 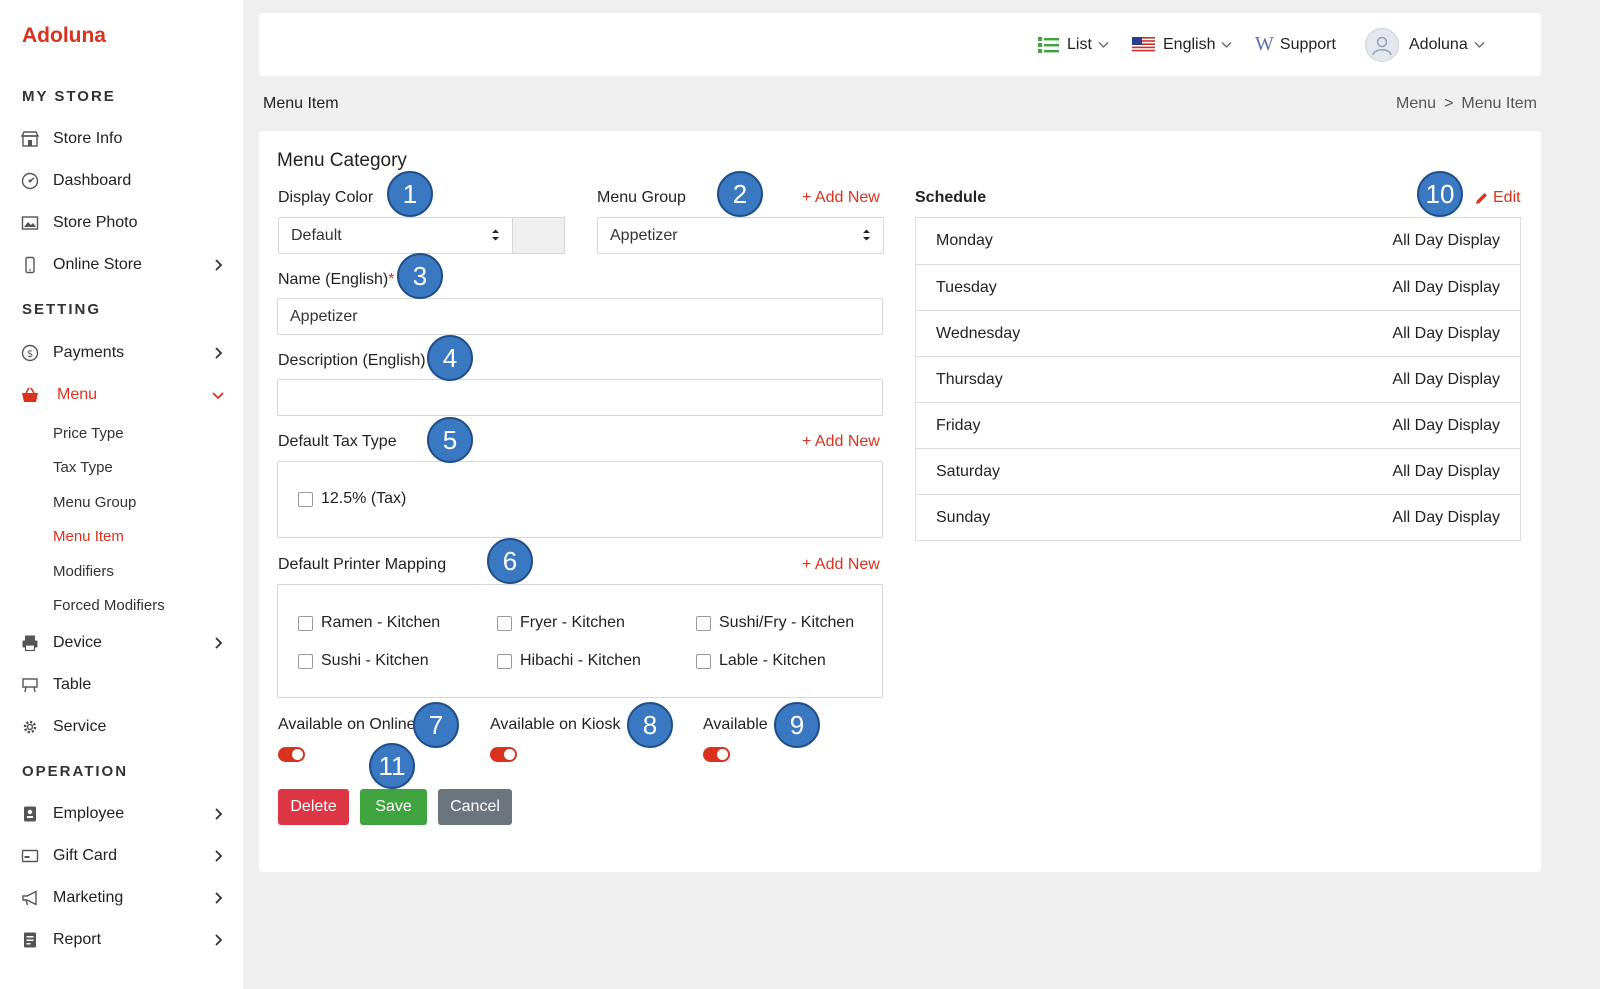 I want to click on printer-checkbox-fryer: Fryer - Kitchen, so click(x=561, y=623).